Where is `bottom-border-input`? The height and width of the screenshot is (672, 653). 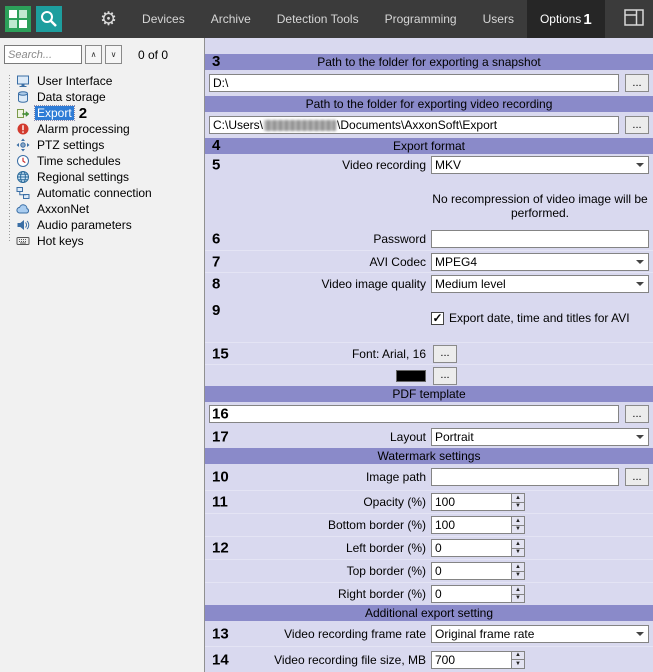
bottom-border-input is located at coordinates (471, 525).